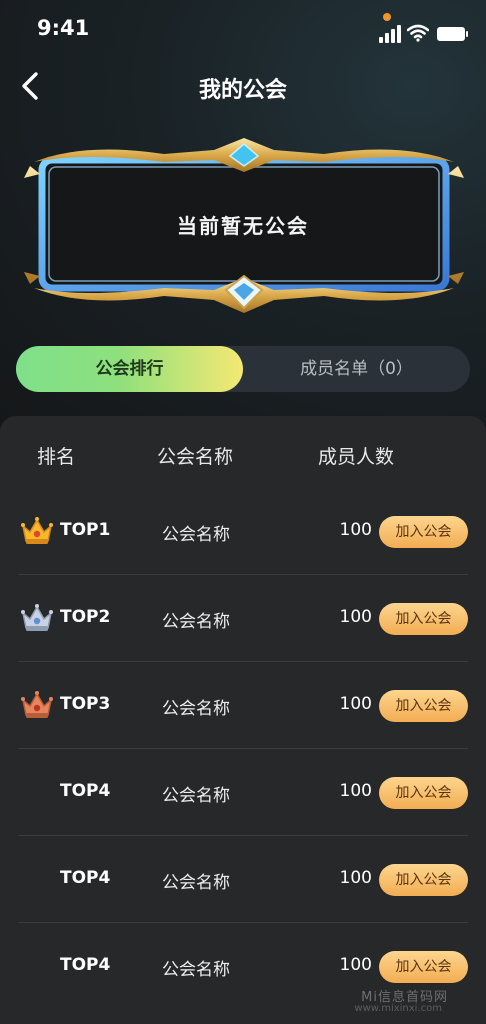 The height and width of the screenshot is (1024, 486). I want to click on table-row: TOP3 公会名称 100 加入公会, so click(243, 705).